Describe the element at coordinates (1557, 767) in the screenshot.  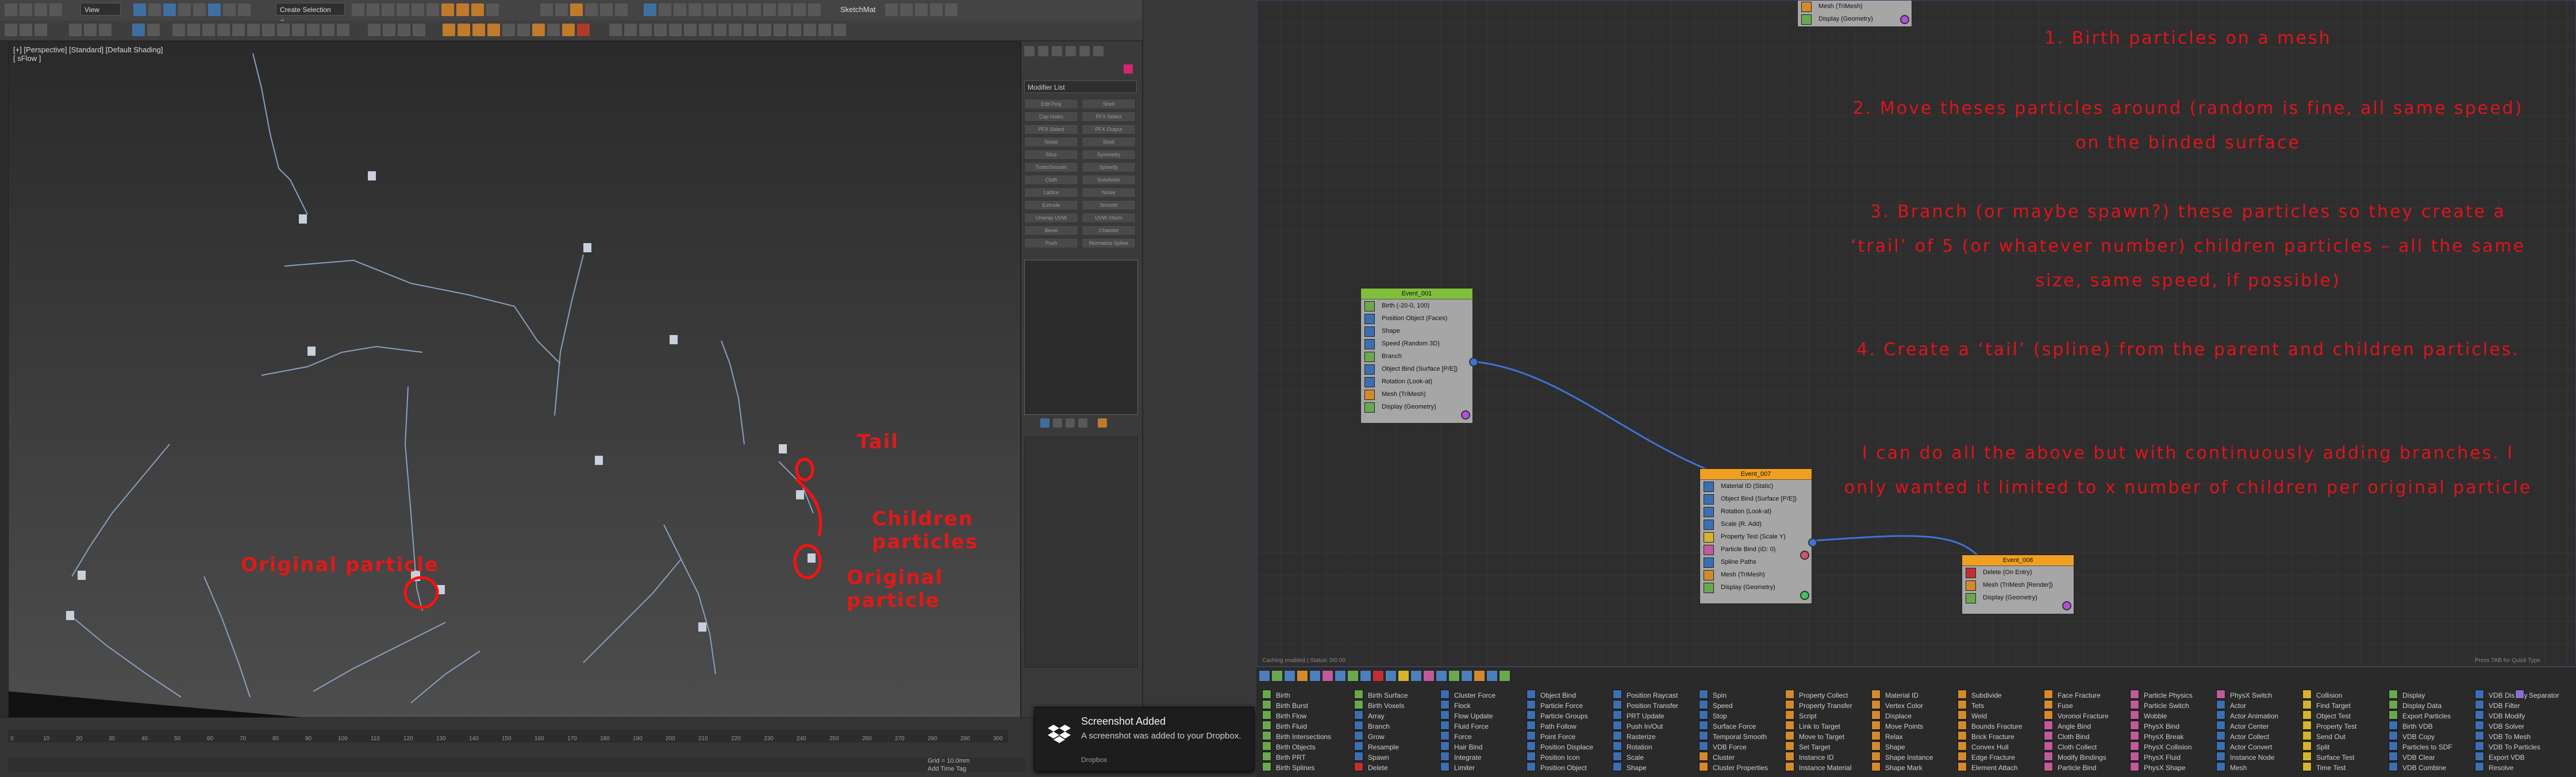
I see `depot-item: Position Object` at that location.